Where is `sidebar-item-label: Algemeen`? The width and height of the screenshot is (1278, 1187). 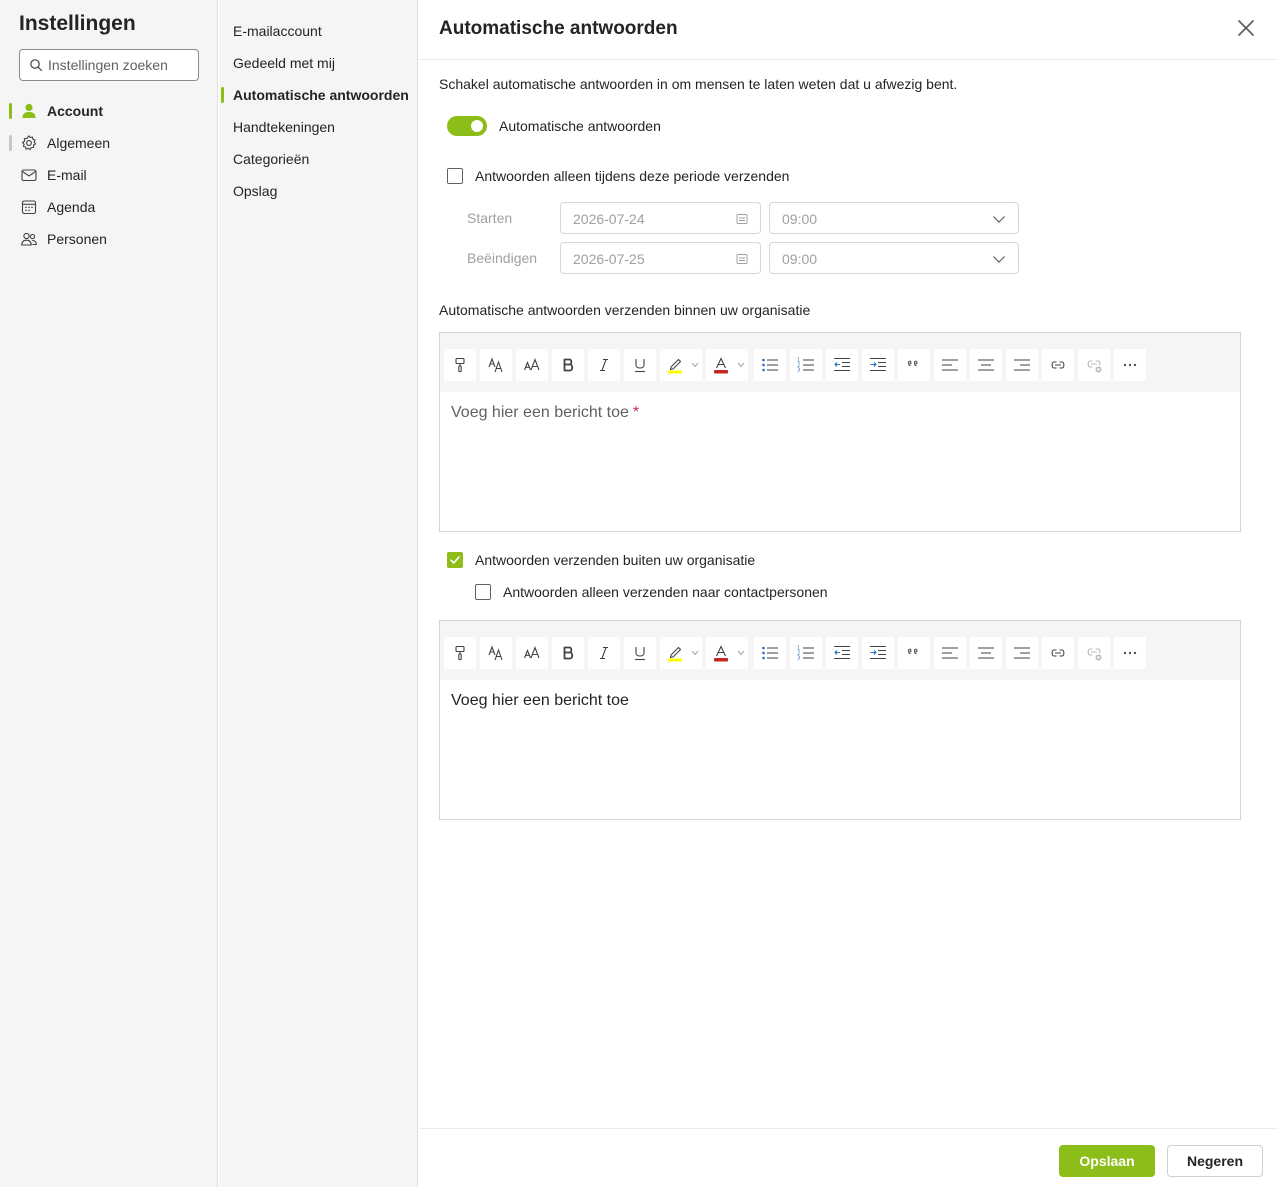
sidebar-item-label: Algemeen is located at coordinates (79, 143).